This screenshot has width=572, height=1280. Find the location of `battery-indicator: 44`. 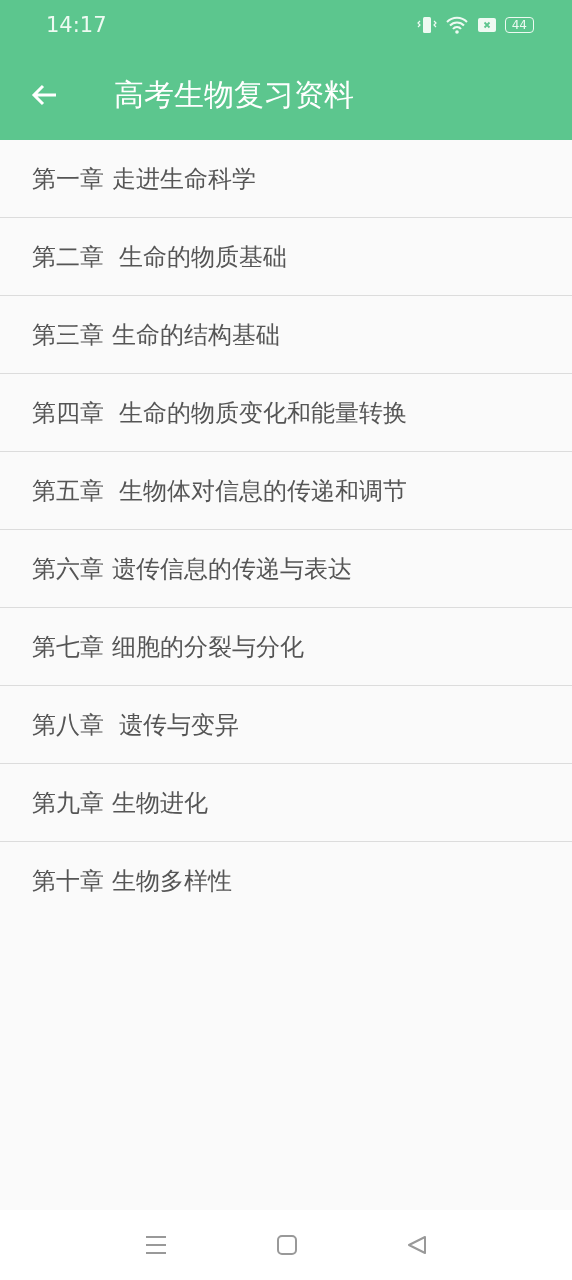

battery-indicator: 44 is located at coordinates (519, 25).